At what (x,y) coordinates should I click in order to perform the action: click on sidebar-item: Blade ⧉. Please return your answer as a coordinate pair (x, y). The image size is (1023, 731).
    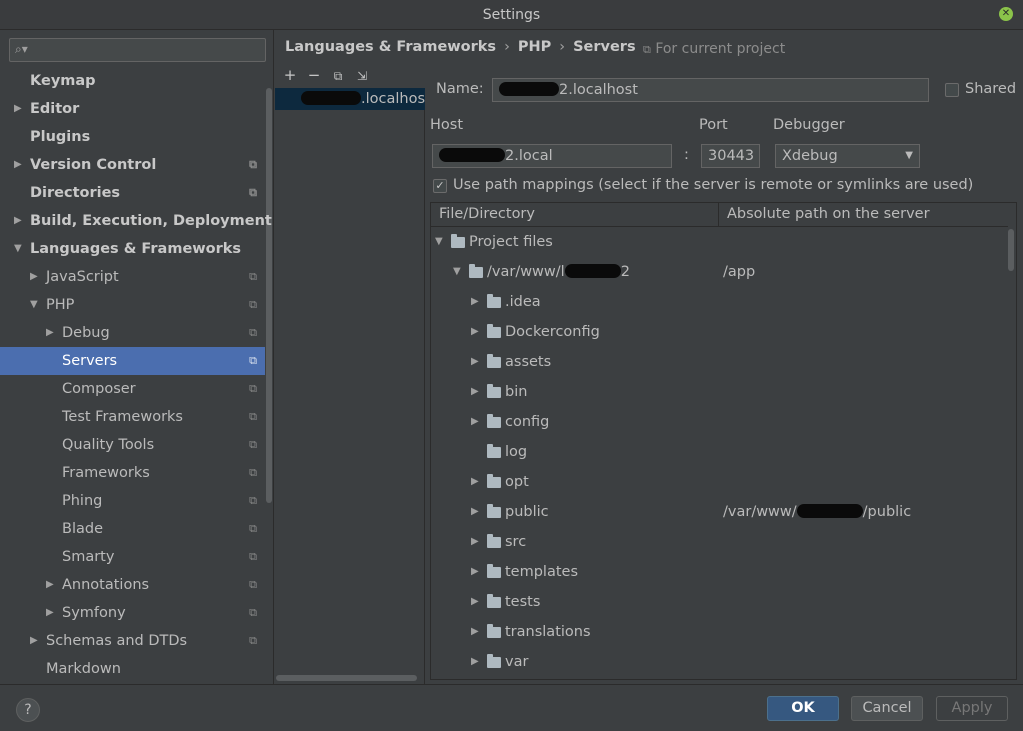
    Looking at the image, I should click on (132, 529).